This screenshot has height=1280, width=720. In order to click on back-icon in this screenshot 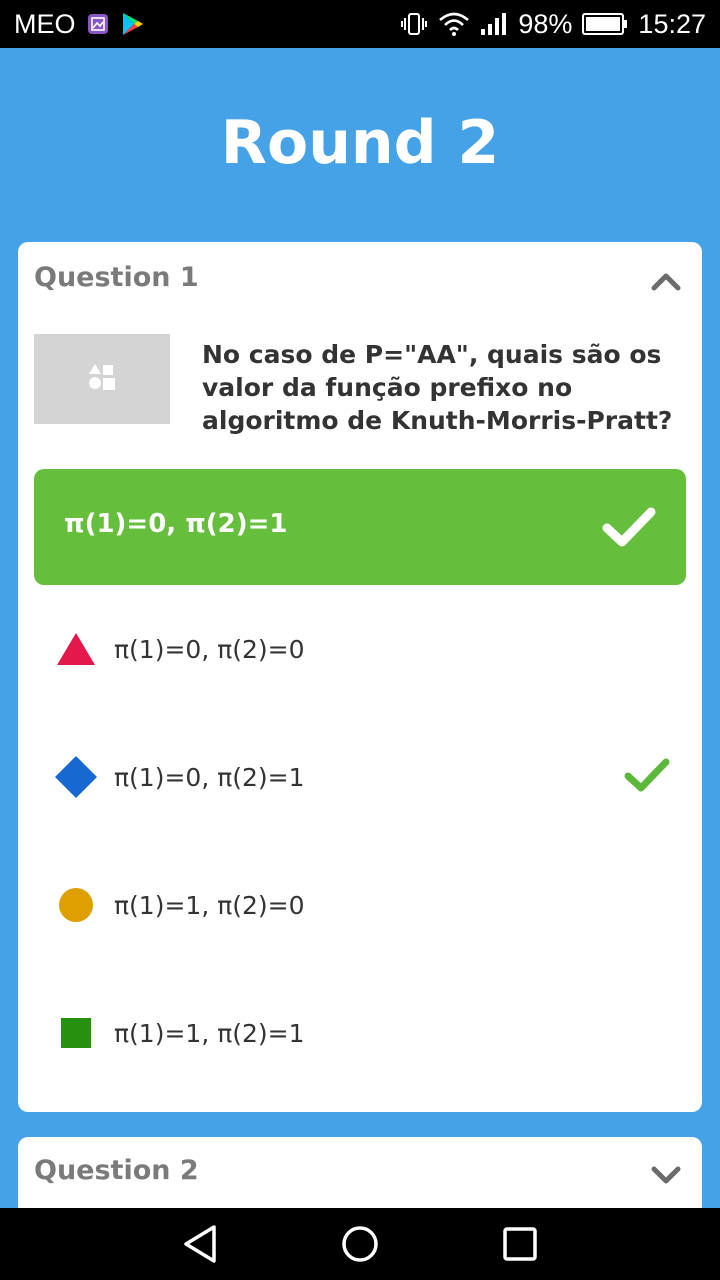, I will do `click(200, 1244)`.